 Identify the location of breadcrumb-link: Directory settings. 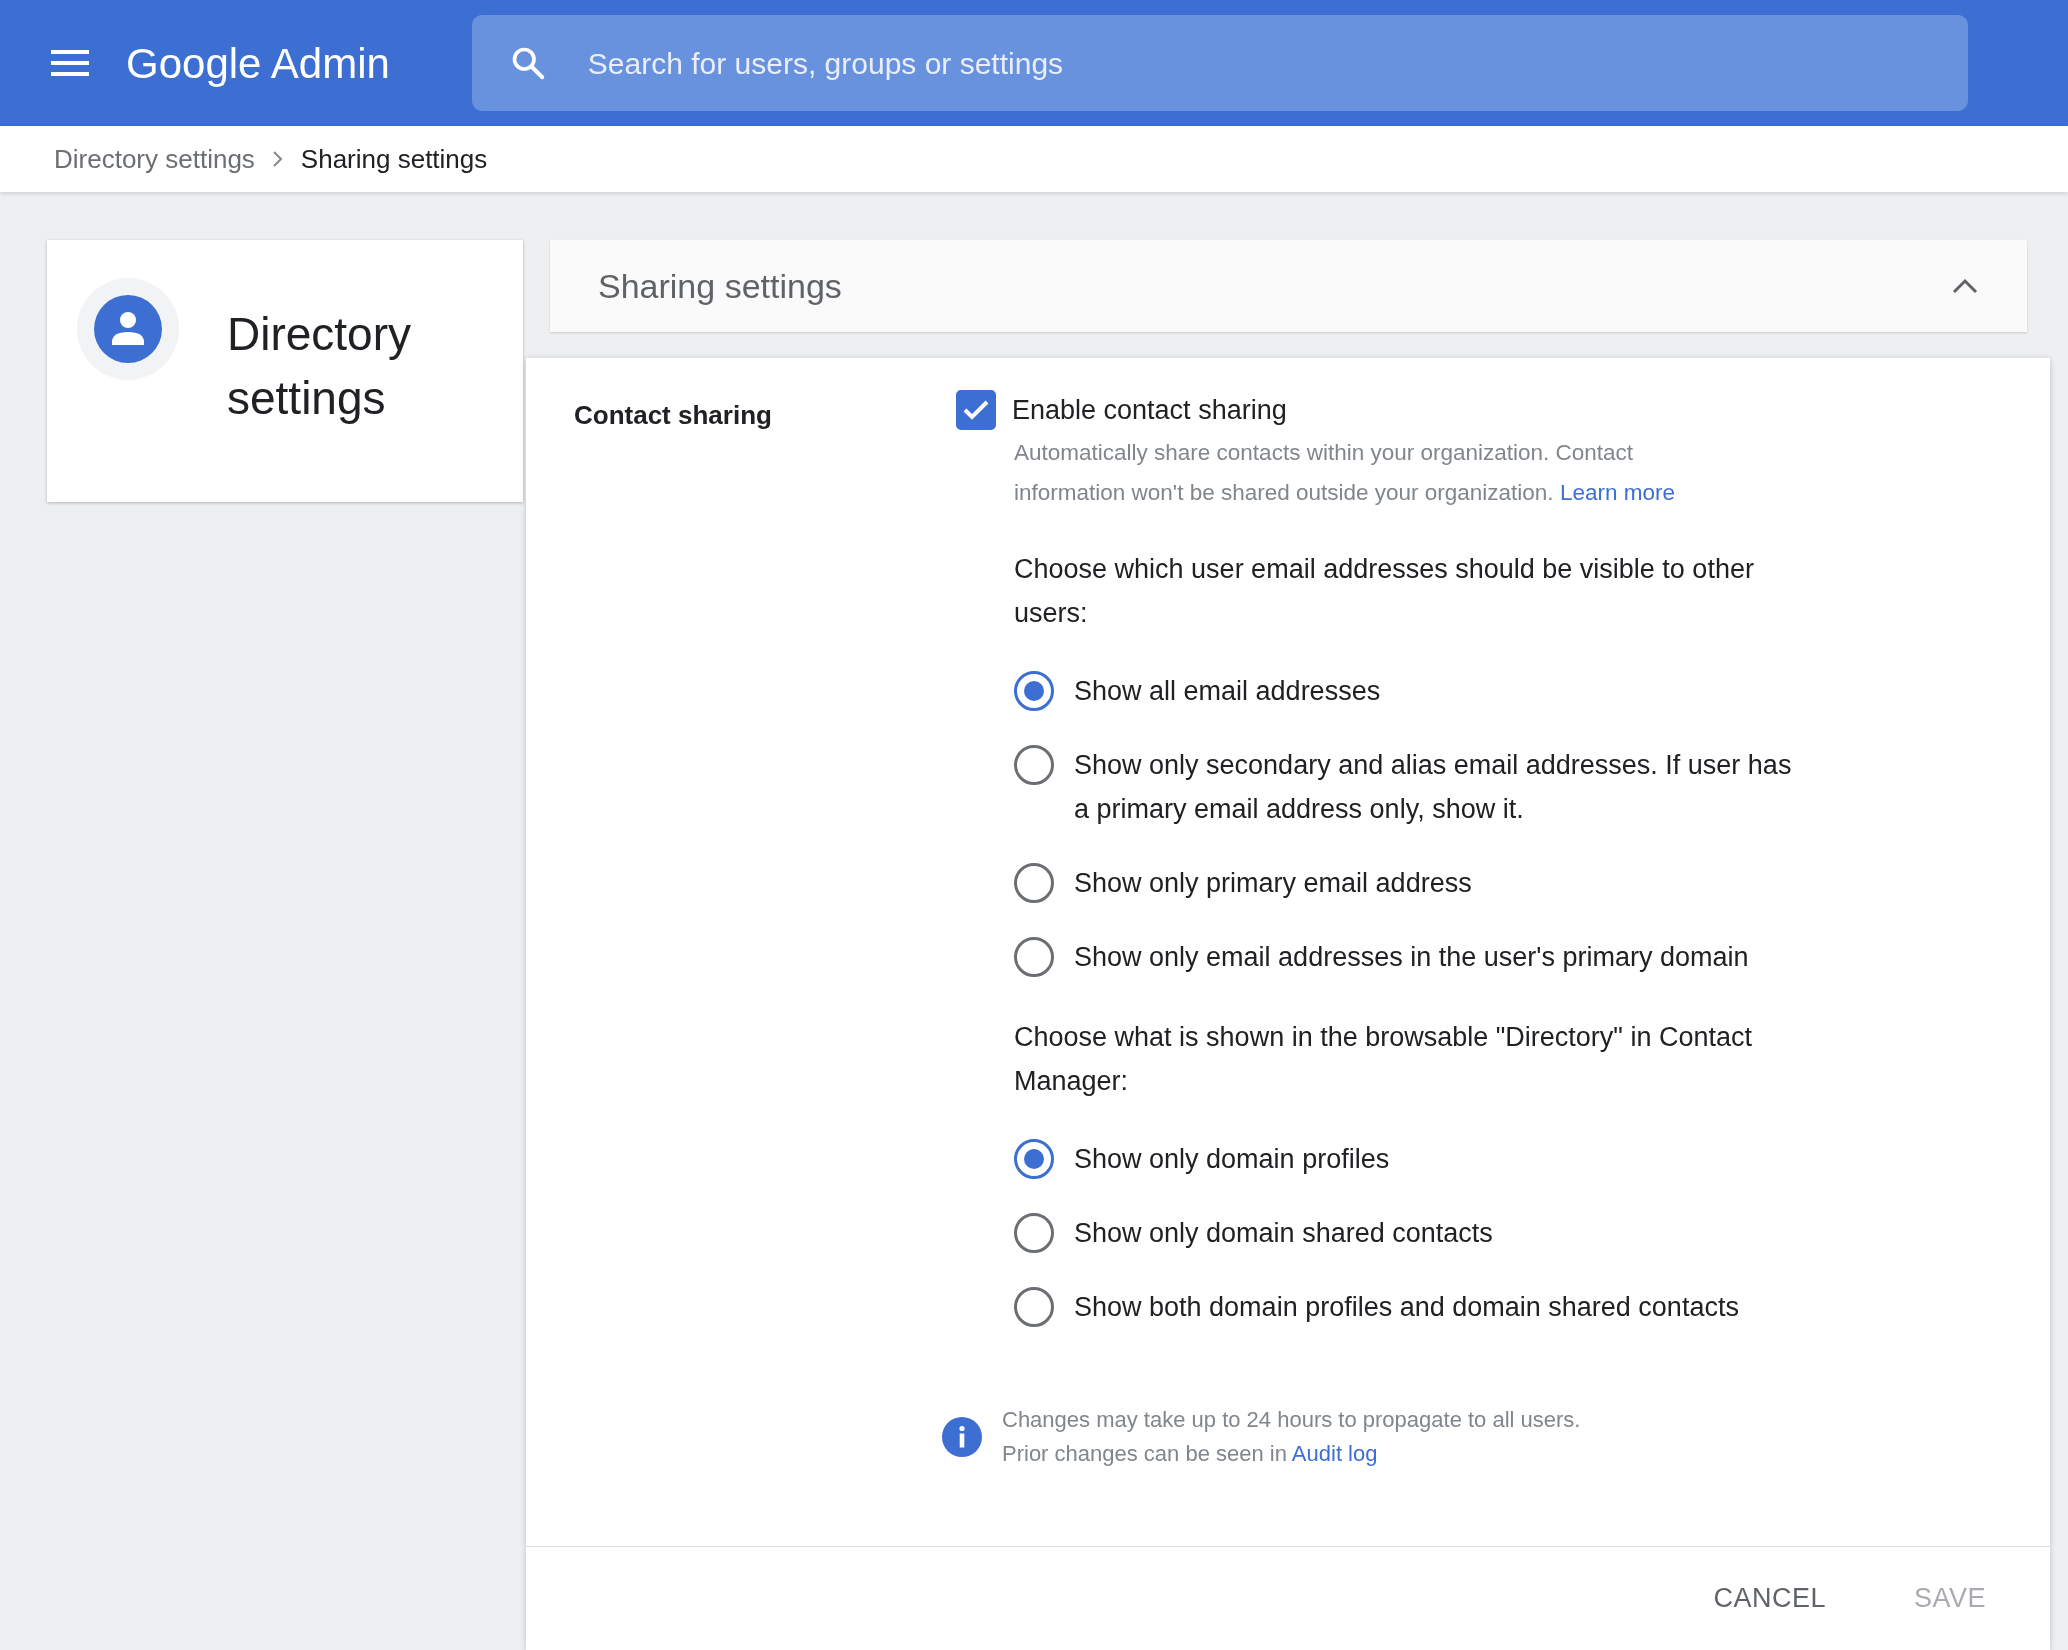
(154, 159).